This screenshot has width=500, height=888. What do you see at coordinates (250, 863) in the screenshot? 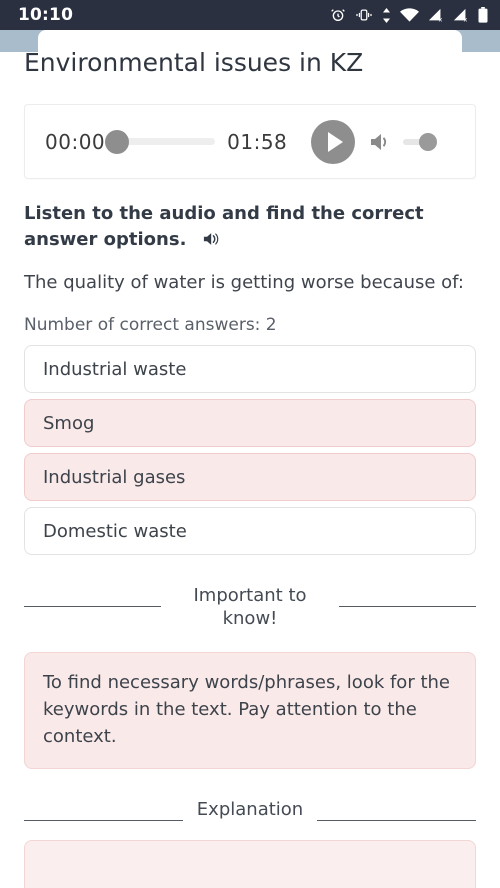
I see `explanation-box` at bounding box center [250, 863].